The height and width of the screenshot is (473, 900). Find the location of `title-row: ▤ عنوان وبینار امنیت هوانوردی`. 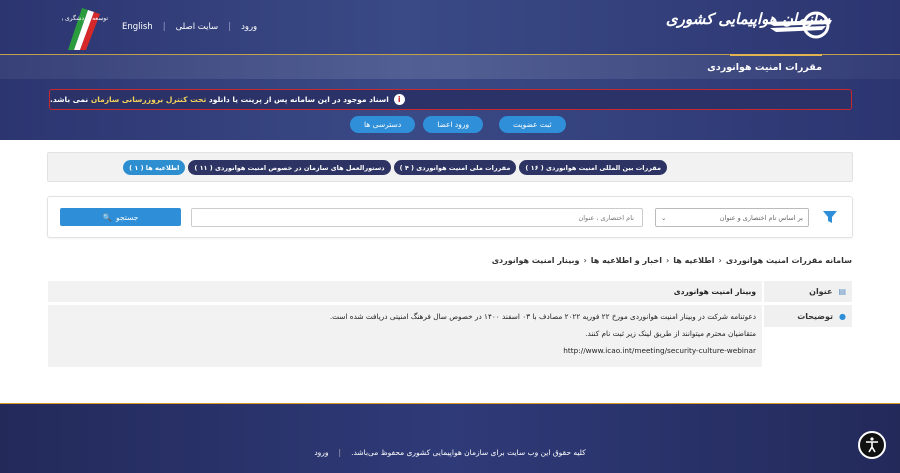

title-row: ▤ عنوان وبینار امنیت هوانوردی is located at coordinates (450, 291).